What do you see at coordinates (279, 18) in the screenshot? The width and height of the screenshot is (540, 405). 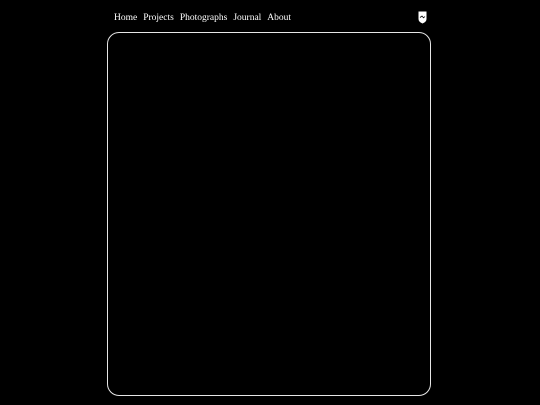 I see `nav-link-about: About` at bounding box center [279, 18].